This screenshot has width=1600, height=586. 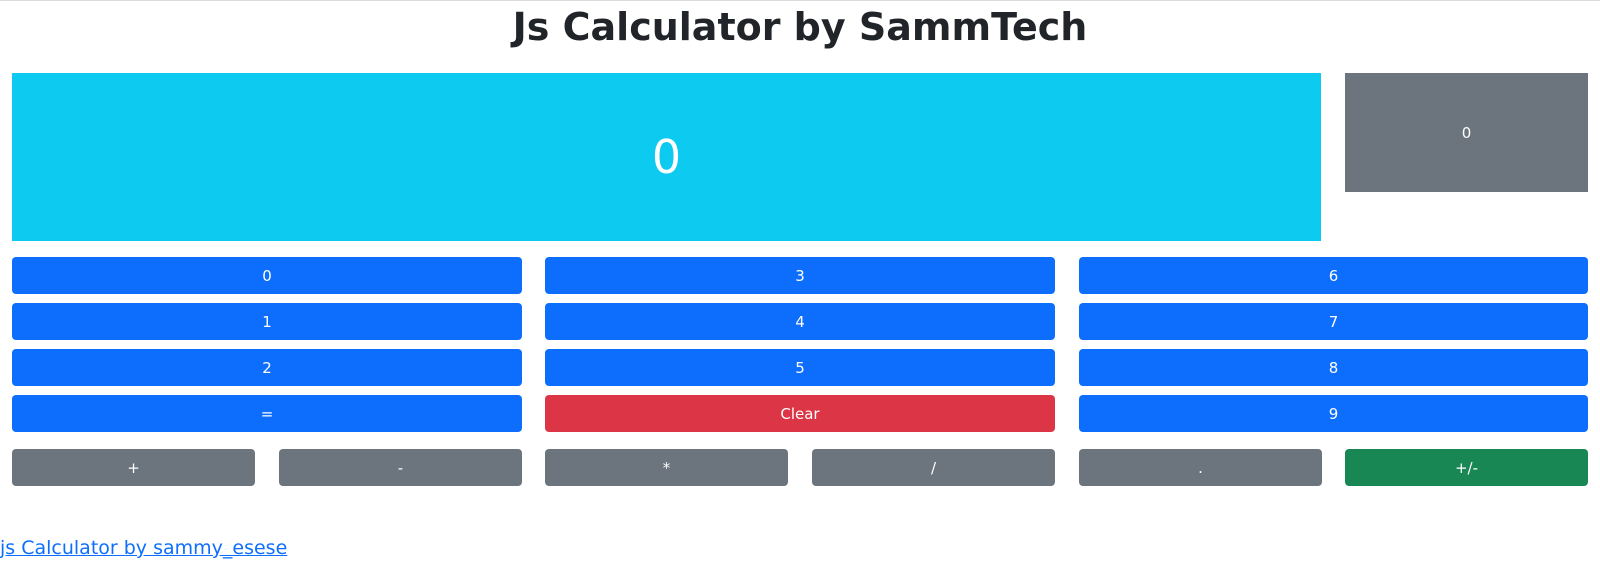 I want to click on footer-credit-link: js Calculator by sammy_esese, so click(x=143, y=548).